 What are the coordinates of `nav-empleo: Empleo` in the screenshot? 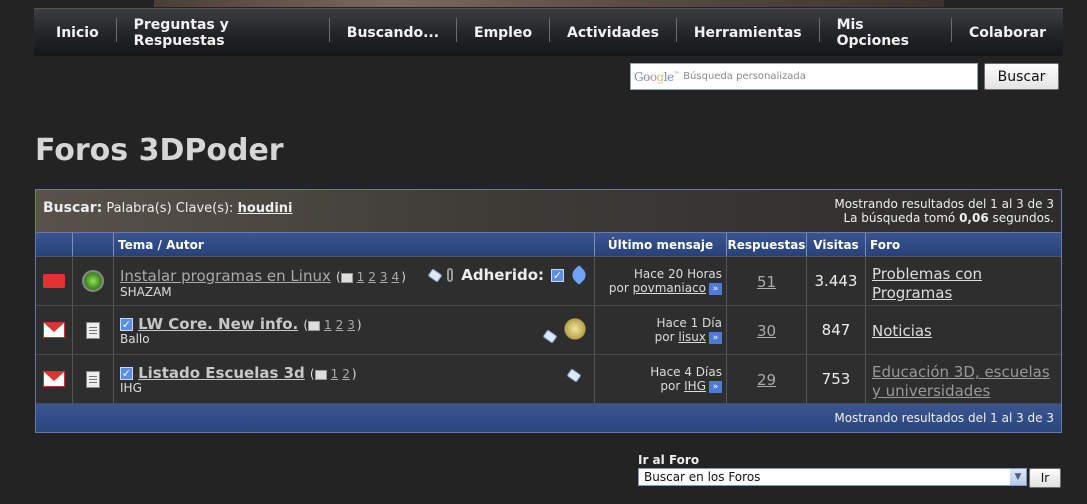 It's located at (503, 33).